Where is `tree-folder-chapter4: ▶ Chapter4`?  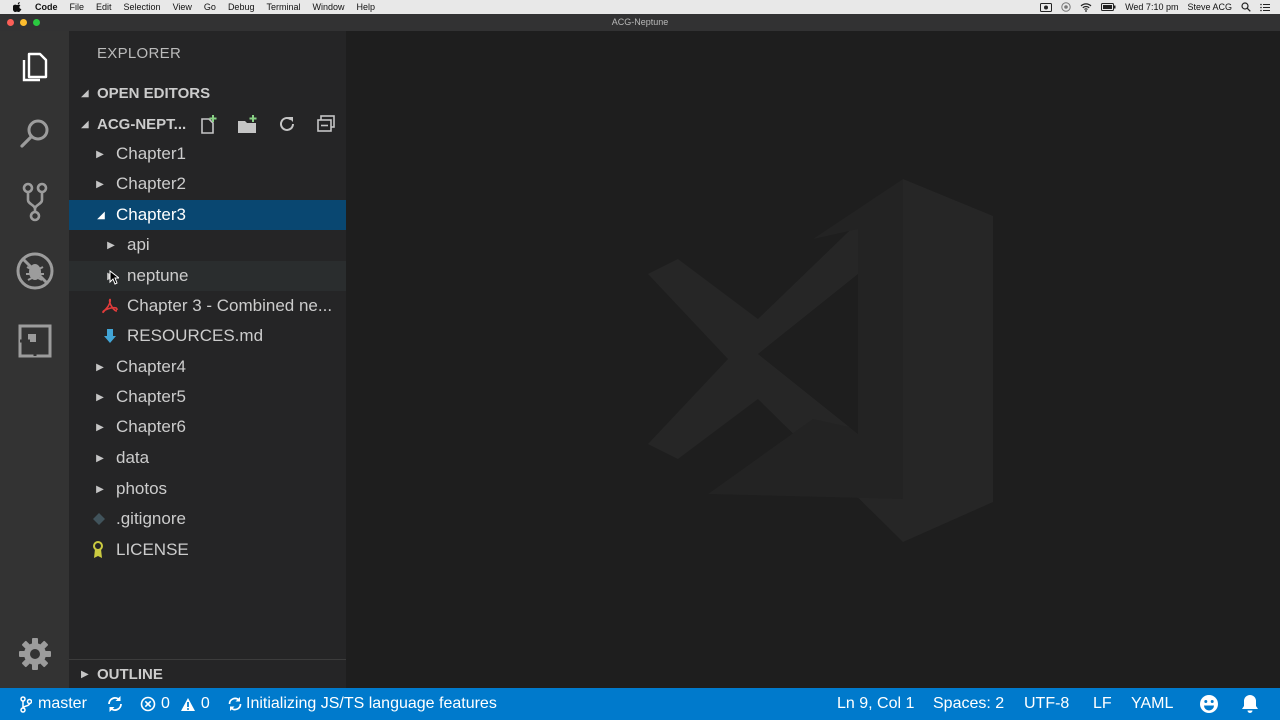
tree-folder-chapter4: ▶ Chapter4 is located at coordinates (207, 367).